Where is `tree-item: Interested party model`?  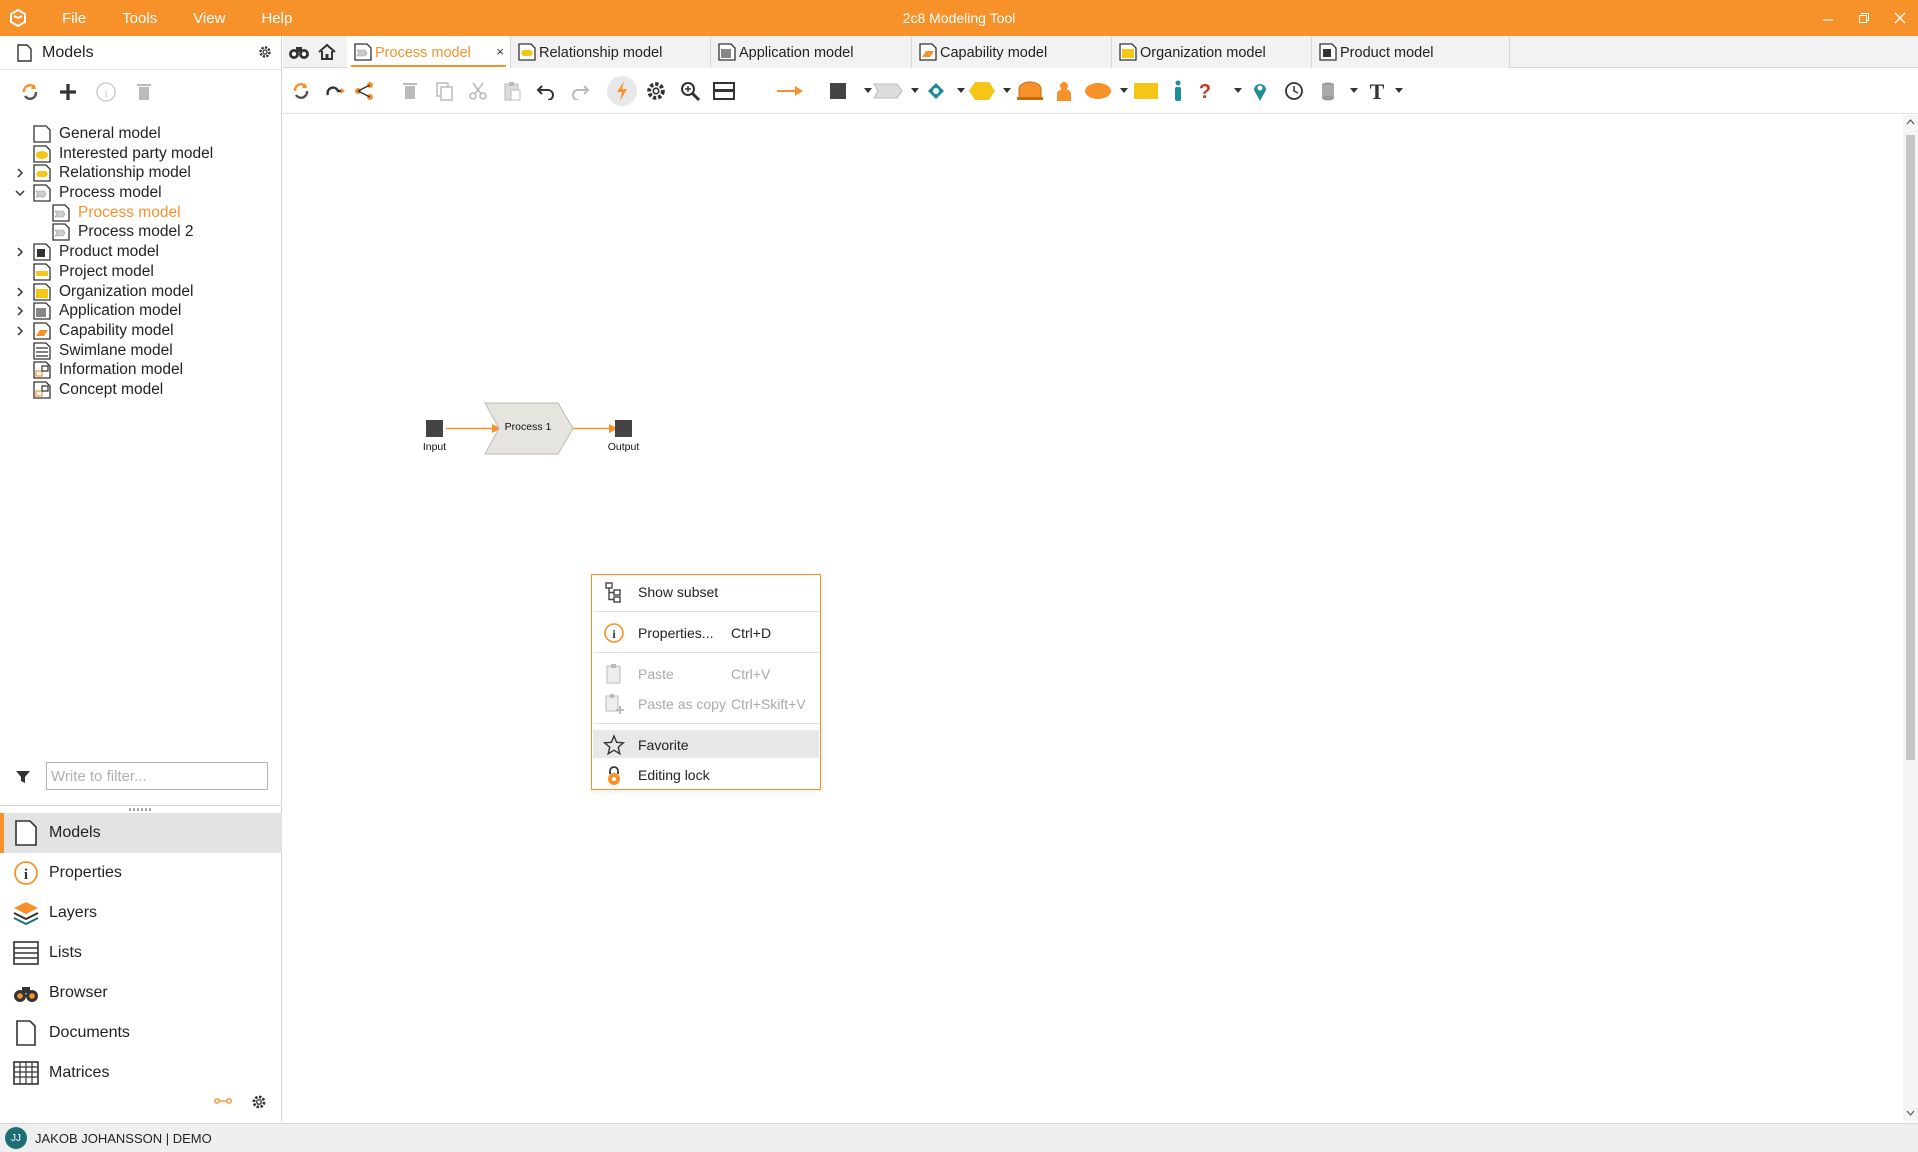
tree-item: Interested party model is located at coordinates (141, 152).